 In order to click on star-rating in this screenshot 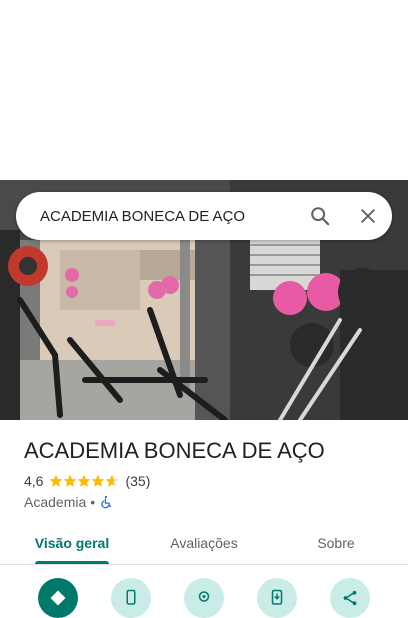, I will do `click(84, 481)`.